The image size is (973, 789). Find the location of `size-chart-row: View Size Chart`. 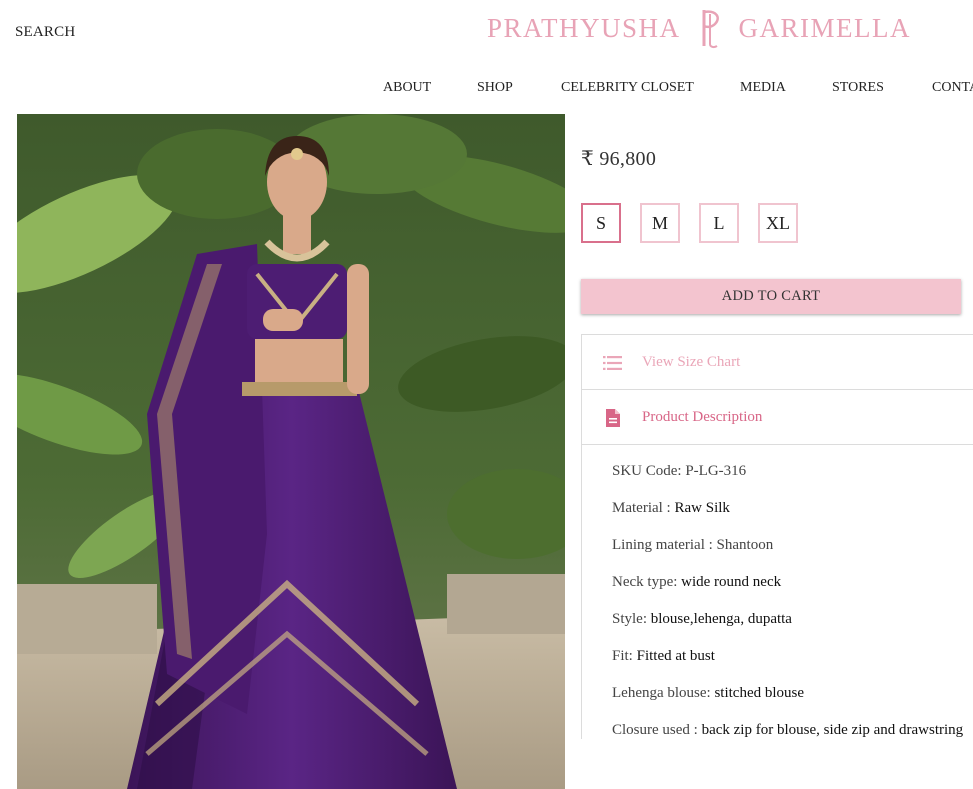

size-chart-row: View Size Chart is located at coordinates (777, 362).